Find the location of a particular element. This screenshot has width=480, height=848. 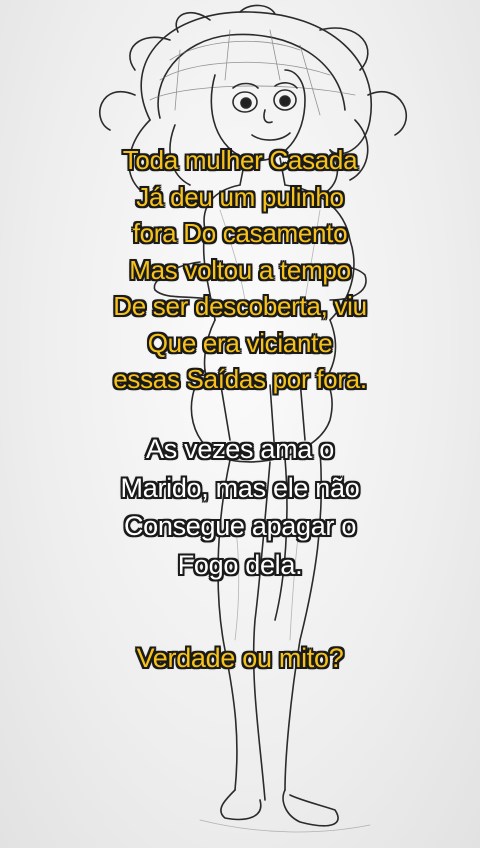

caption-line: Mas voltou a tempo is located at coordinates (240, 269).